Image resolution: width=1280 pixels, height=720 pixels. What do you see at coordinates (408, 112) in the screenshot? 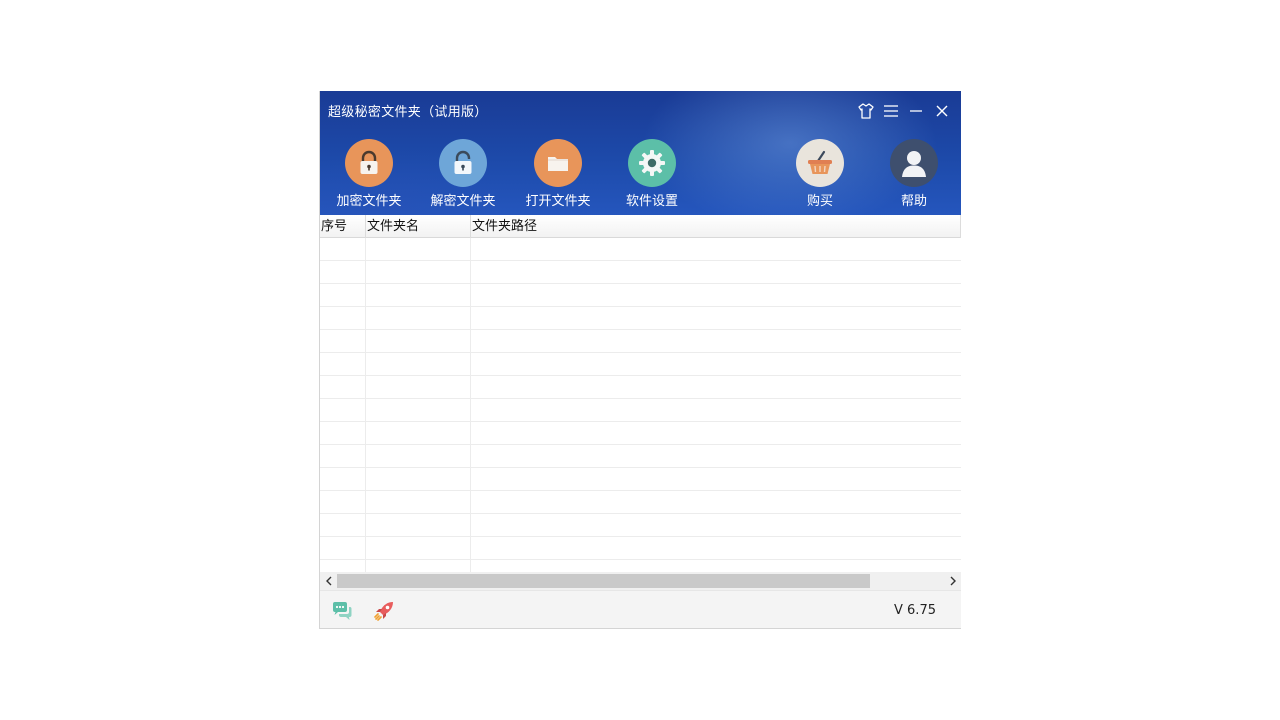
I see `window-title: 超级秘密文件夹（试用版）` at bounding box center [408, 112].